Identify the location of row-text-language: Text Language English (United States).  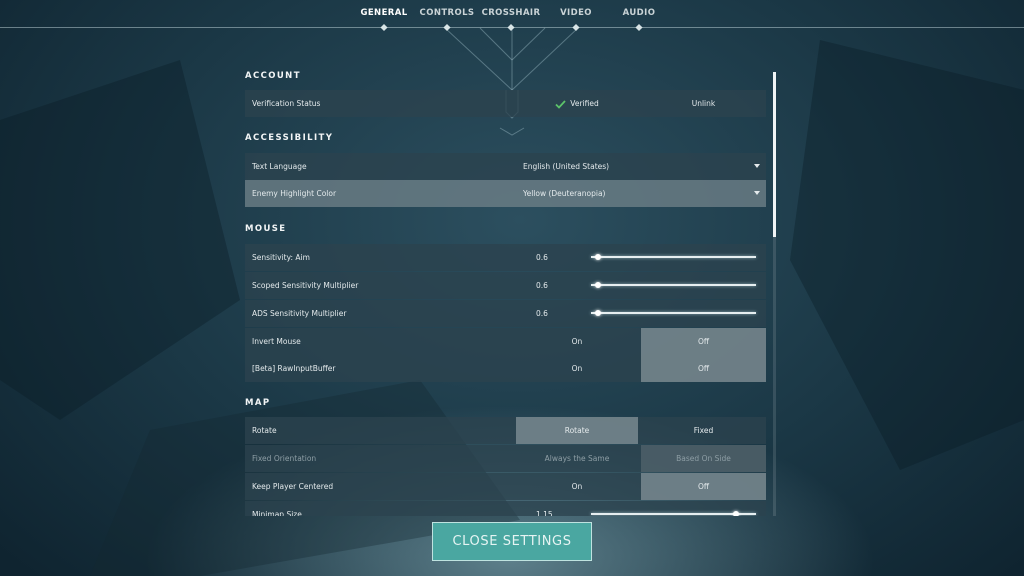
(505, 166).